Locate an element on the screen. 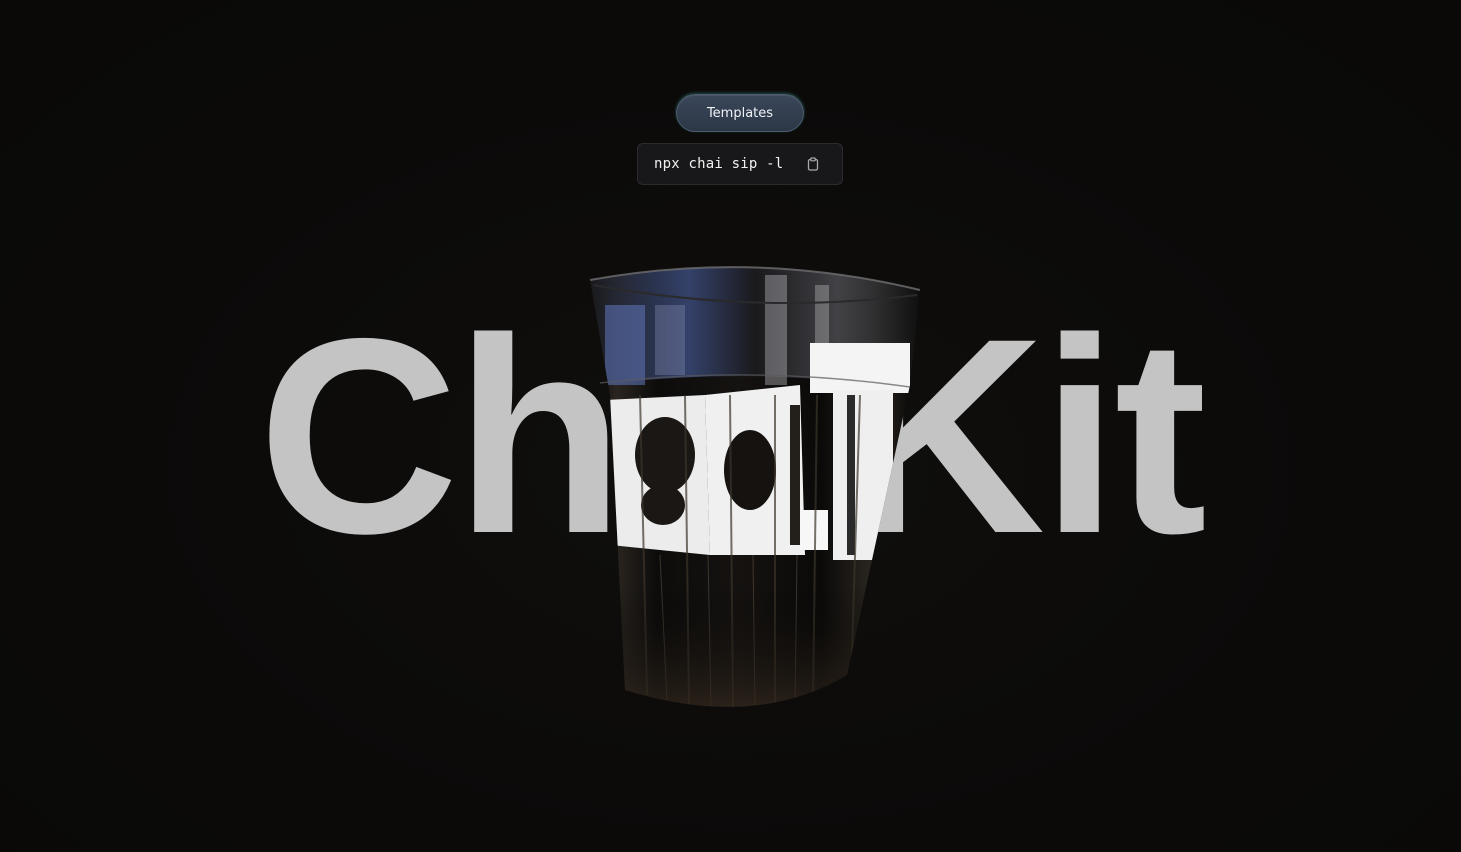 This screenshot has width=1461, height=852. command-snippet: npx chai sip -l is located at coordinates (740, 164).